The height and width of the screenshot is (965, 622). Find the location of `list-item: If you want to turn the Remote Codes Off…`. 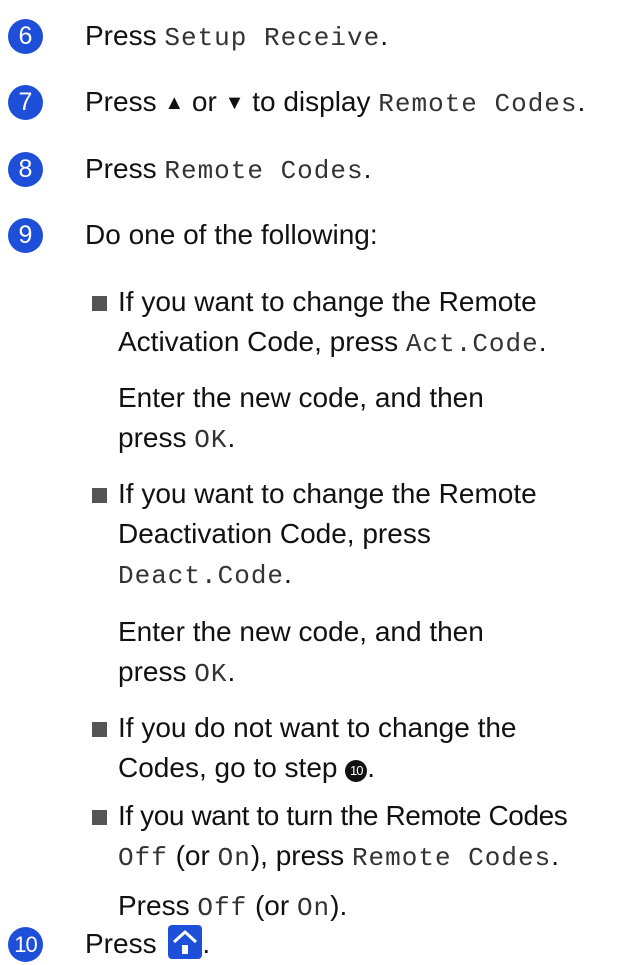

list-item: If you want to turn the Remote Codes Off… is located at coordinates (355, 837).